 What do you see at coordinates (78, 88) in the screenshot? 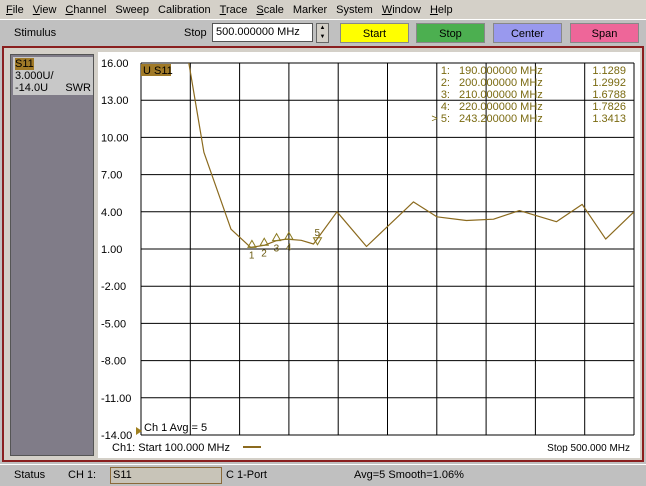
I see `trace-format: SWR` at bounding box center [78, 88].